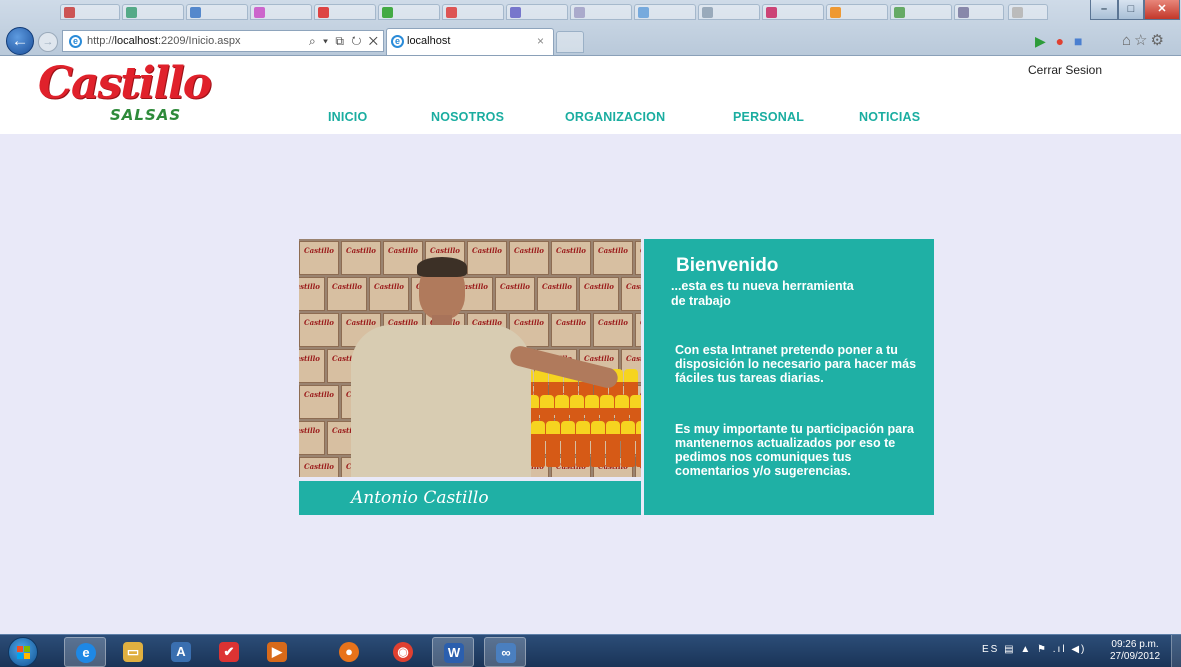  Describe the element at coordinates (540, 41) in the screenshot. I see `tab-close-icon: ×` at that location.